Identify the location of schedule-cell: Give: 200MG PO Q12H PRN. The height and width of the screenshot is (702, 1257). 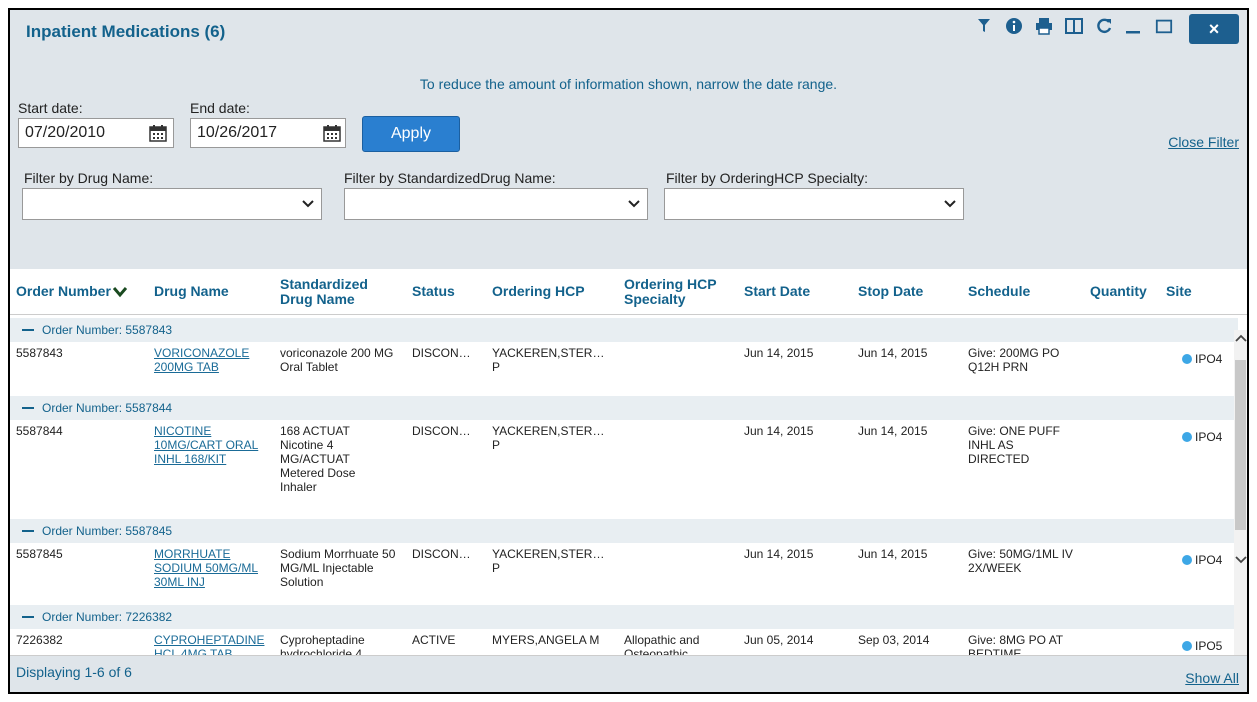
(1014, 360).